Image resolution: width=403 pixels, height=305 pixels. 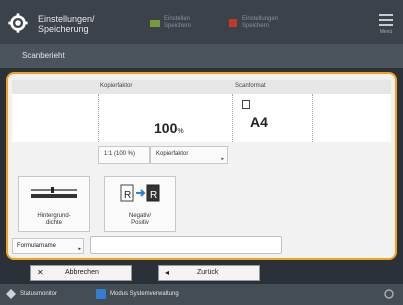 What do you see at coordinates (250, 86) in the screenshot?
I see `column-label-paper: Scanformat` at bounding box center [250, 86].